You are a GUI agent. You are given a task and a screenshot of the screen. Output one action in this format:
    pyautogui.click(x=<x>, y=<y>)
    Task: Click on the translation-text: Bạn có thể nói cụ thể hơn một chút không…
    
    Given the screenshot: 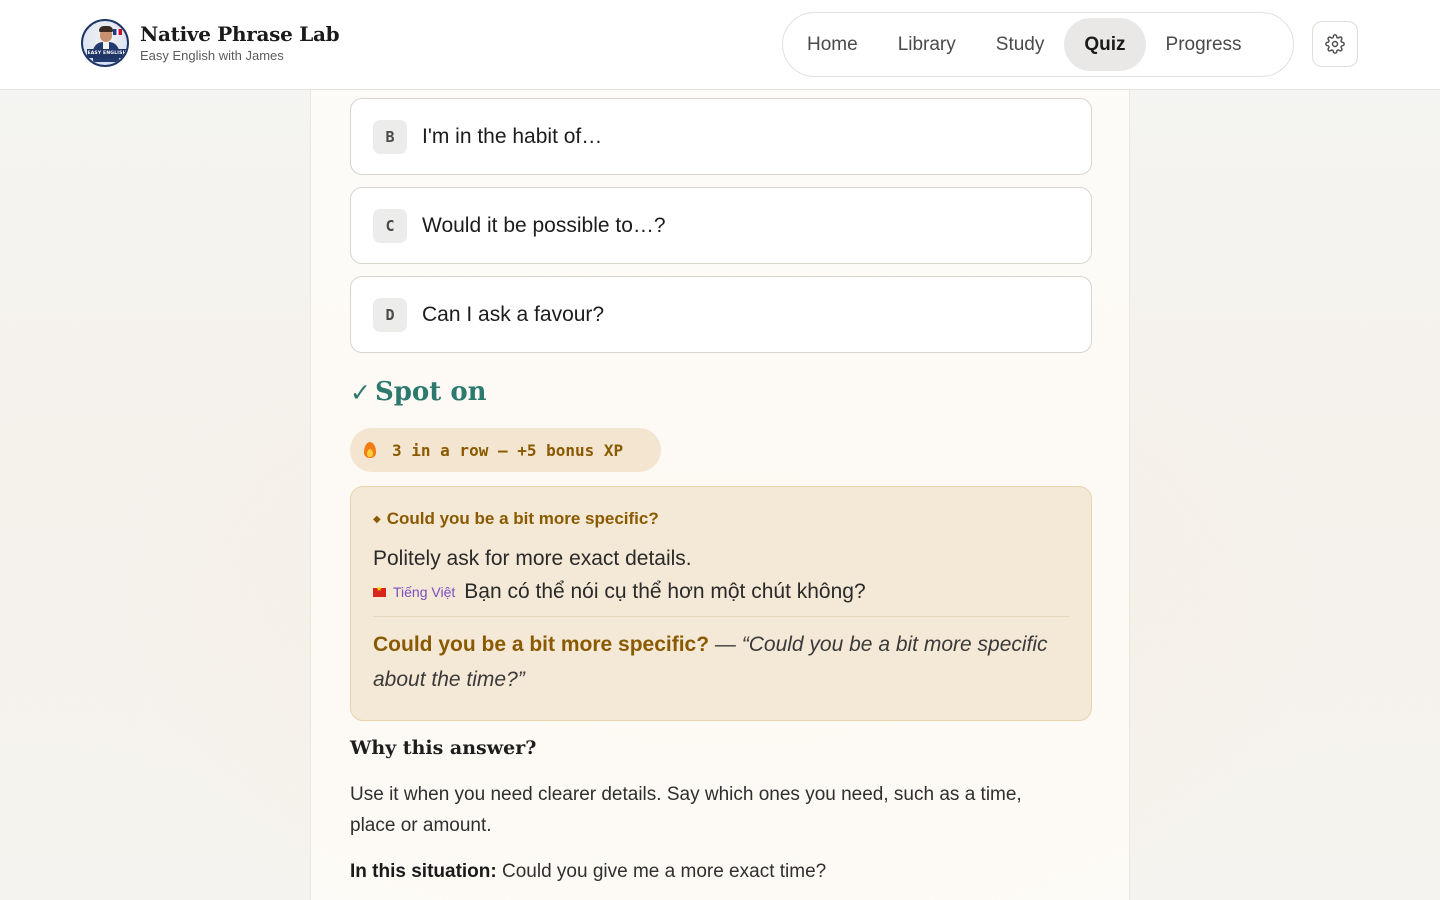 What is the action you would take?
    pyautogui.click(x=665, y=591)
    